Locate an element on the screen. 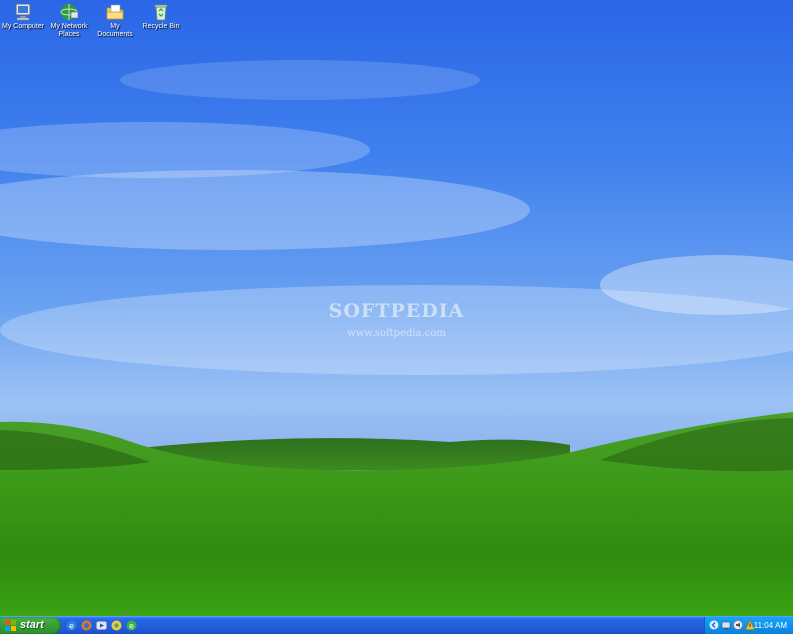 The width and height of the screenshot is (793, 634). watermark-title: SOFTPEDIA is located at coordinates (396, 311).